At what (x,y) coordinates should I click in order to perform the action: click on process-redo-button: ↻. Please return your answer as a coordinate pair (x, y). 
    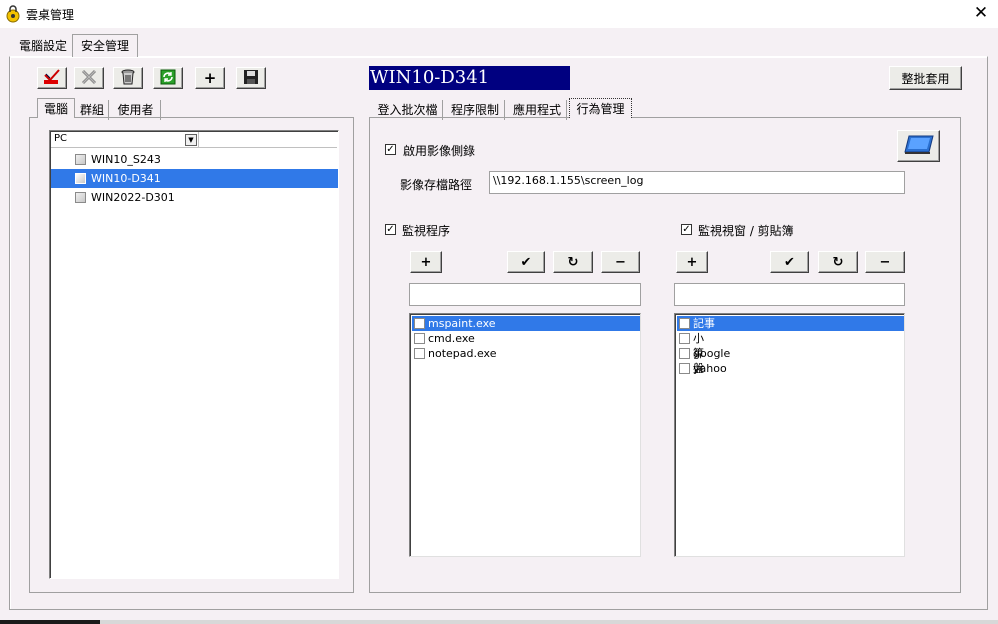
    Looking at the image, I should click on (573, 262).